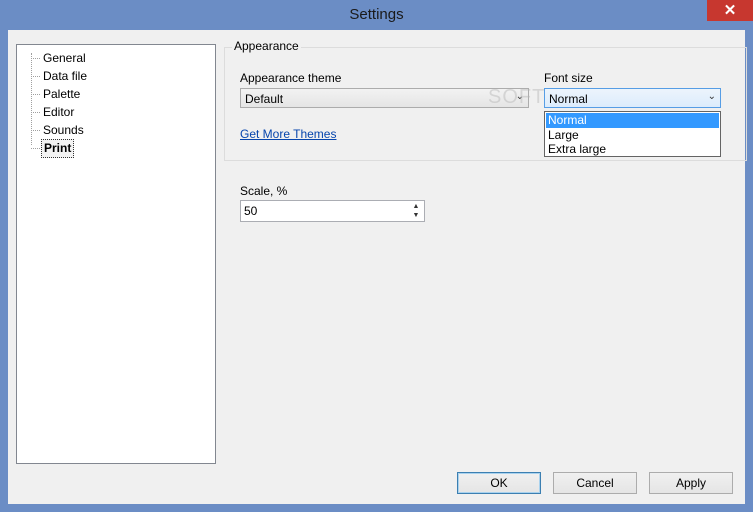 This screenshot has width=753, height=512. Describe the element at coordinates (595, 483) in the screenshot. I see `cancel-button: Cancel` at that location.